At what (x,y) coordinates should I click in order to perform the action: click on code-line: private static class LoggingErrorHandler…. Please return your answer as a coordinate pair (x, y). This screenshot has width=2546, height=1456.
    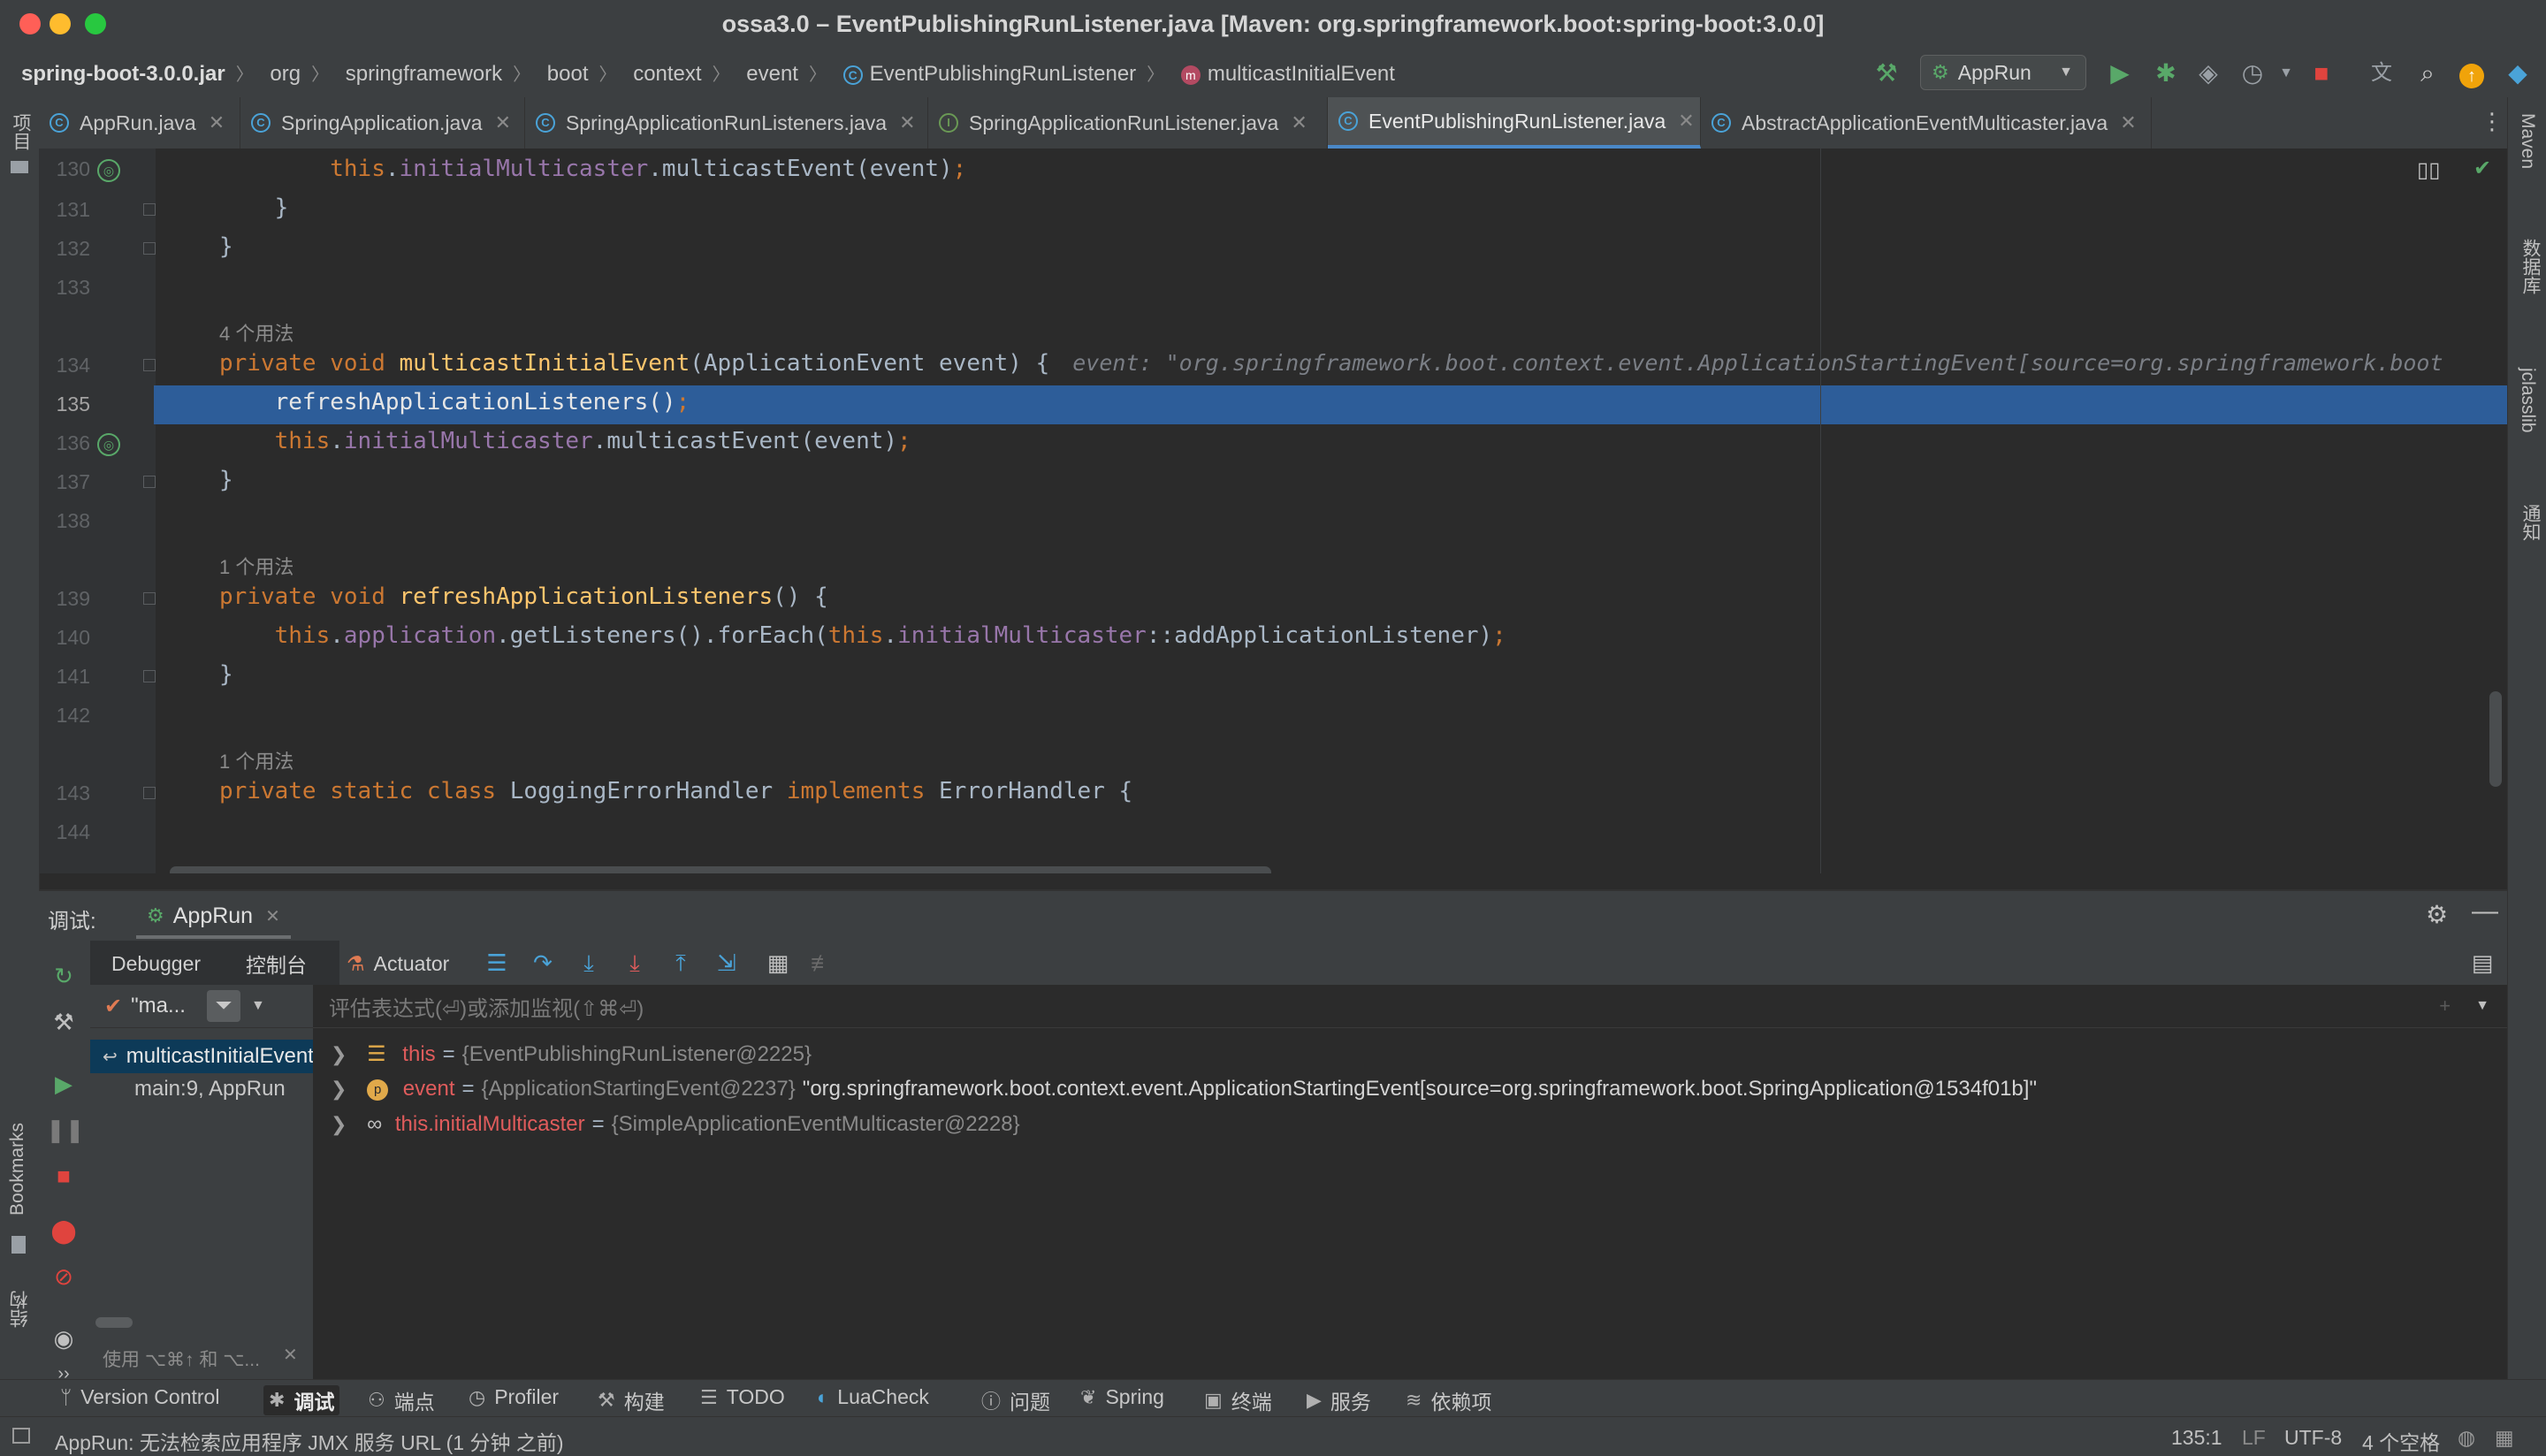
    Looking at the image, I should click on (675, 791).